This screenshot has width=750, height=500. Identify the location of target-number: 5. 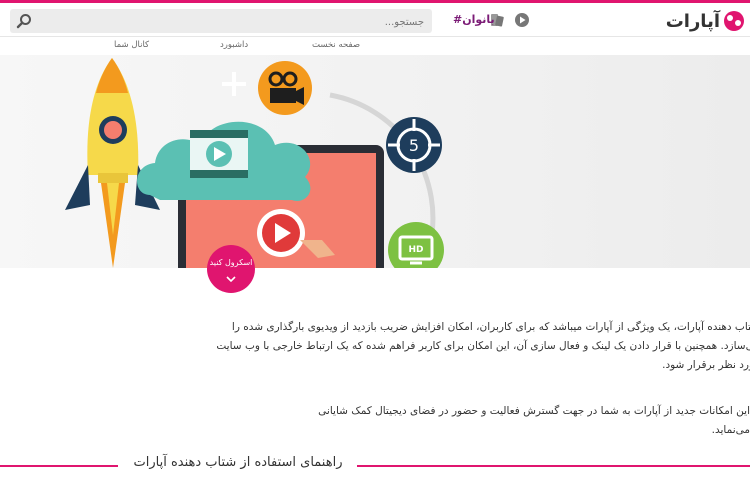
(414, 145).